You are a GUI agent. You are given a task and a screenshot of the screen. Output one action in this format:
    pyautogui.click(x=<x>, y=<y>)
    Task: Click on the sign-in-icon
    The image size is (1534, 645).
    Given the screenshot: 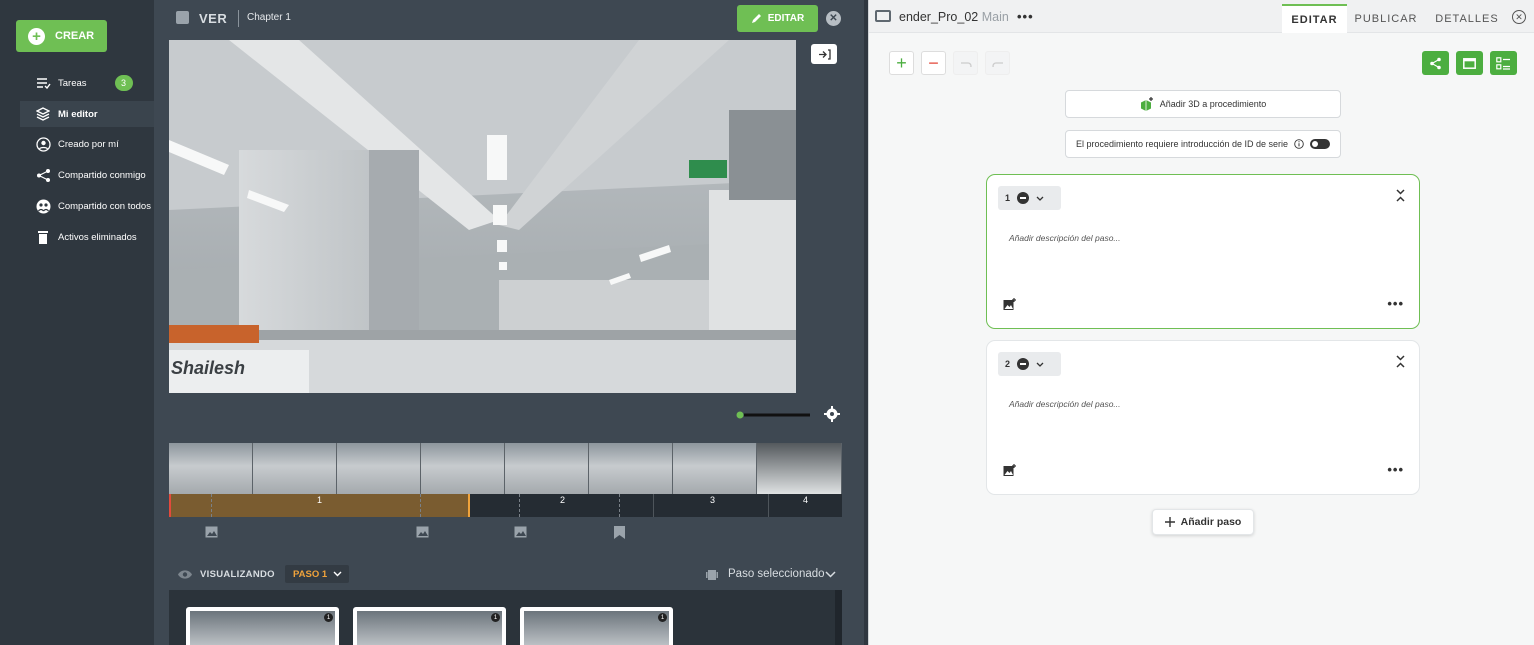 What is the action you would take?
    pyautogui.click(x=824, y=54)
    